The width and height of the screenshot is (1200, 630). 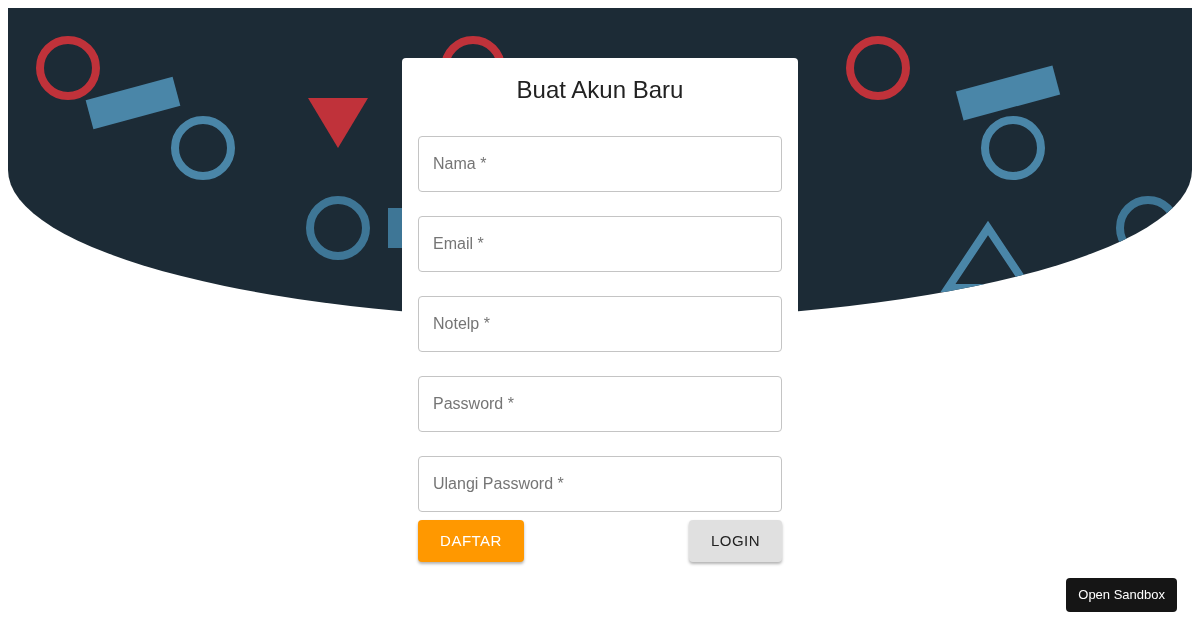 I want to click on input-field: Nama *, so click(x=600, y=164).